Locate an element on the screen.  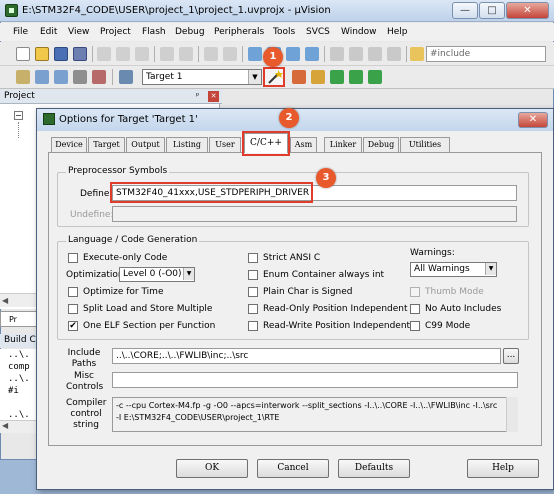
enum-container-checkbox is located at coordinates (253, 275).